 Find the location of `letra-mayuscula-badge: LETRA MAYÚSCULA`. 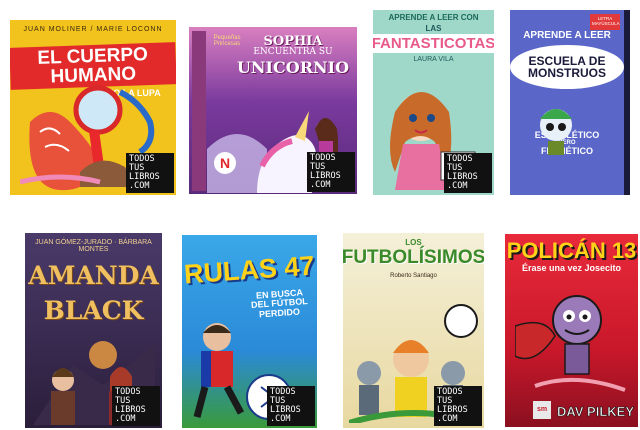

letra-mayuscula-badge: LETRA MAYÚSCULA is located at coordinates (605, 22).